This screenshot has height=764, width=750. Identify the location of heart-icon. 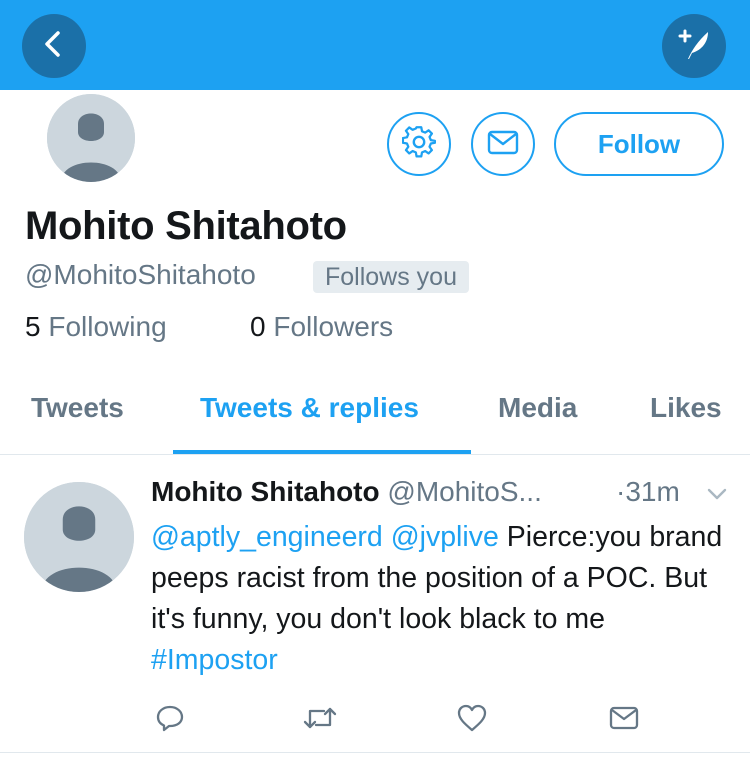
(472, 720).